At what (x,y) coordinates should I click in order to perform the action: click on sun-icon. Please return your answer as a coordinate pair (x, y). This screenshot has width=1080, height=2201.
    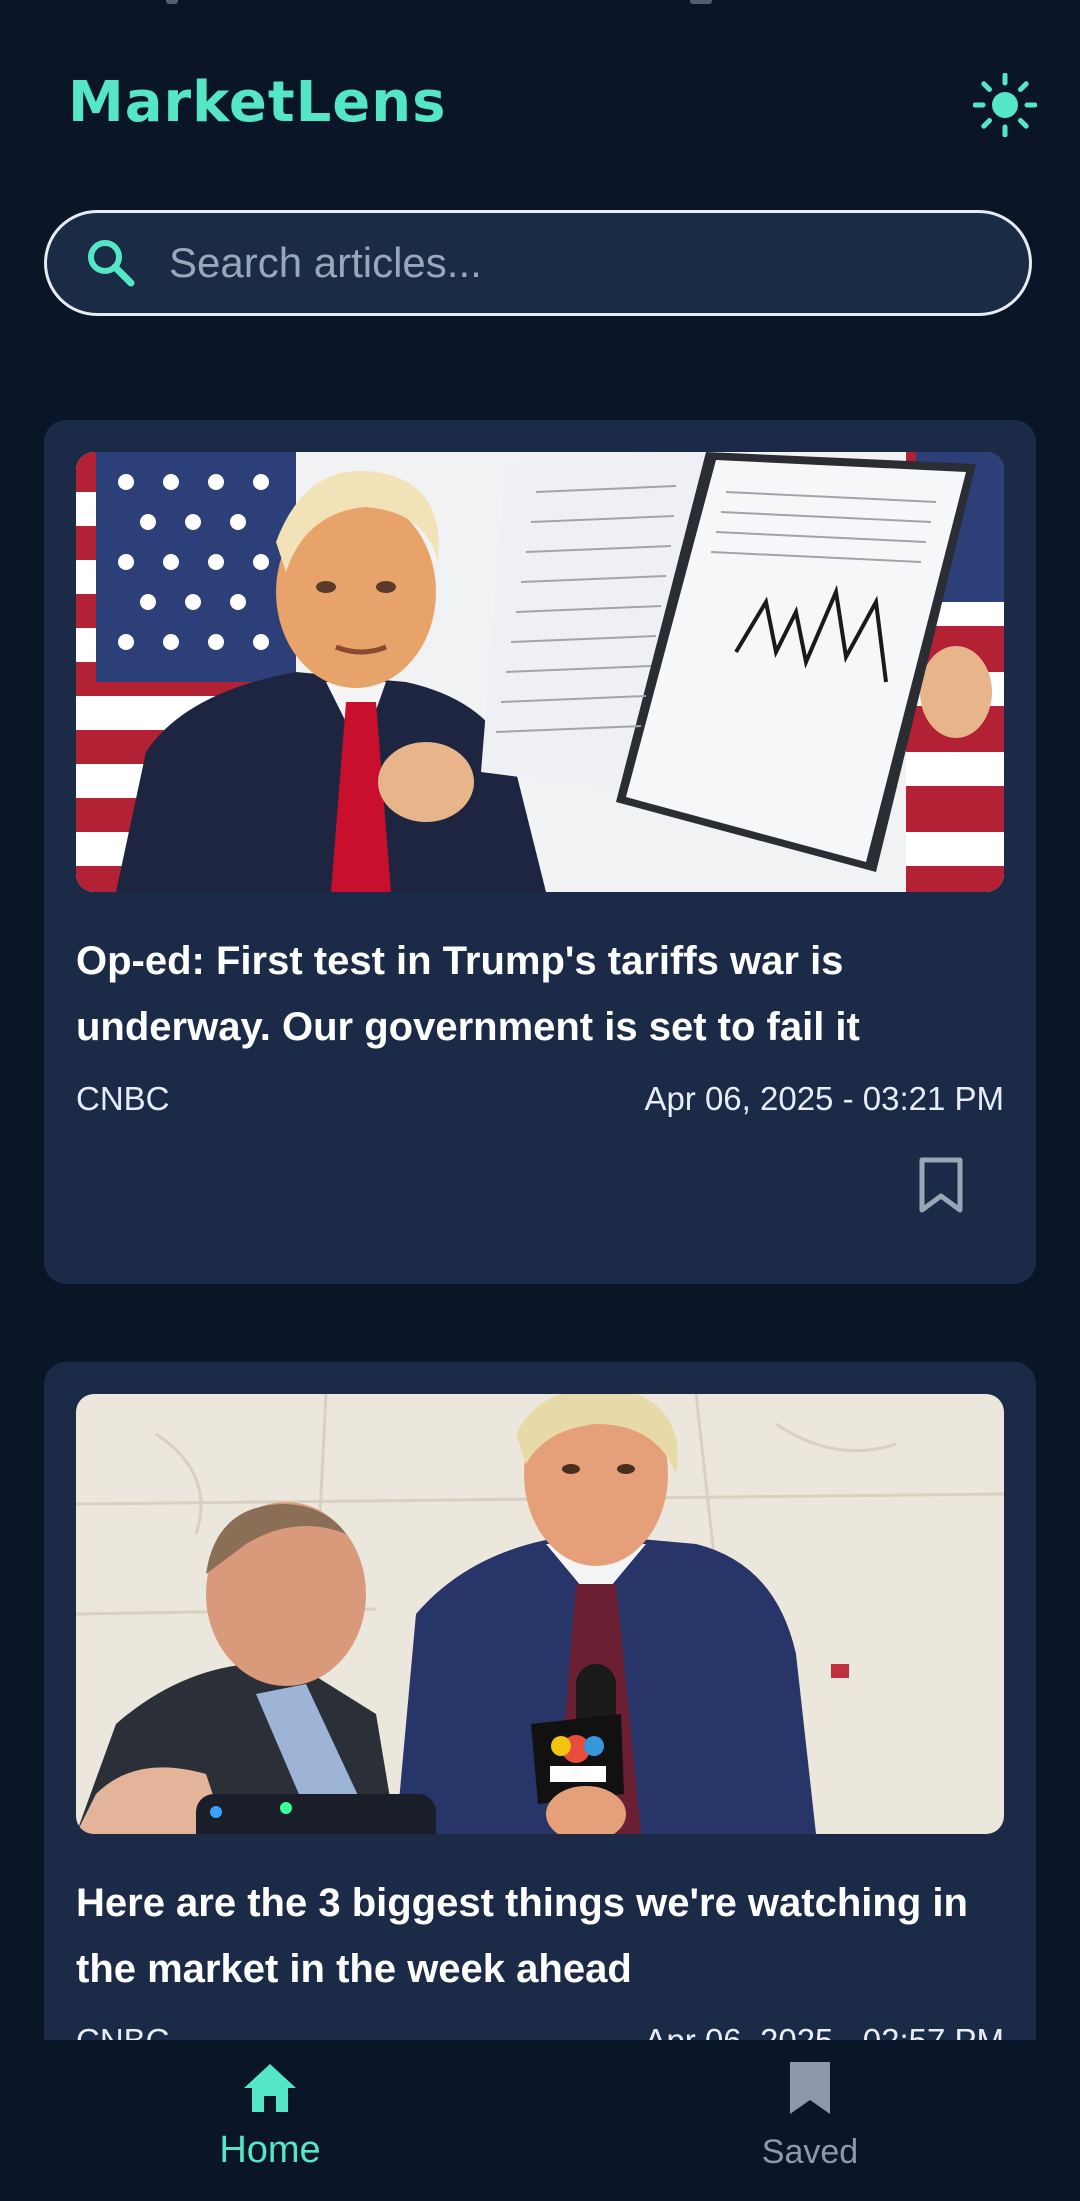
    Looking at the image, I should click on (1005, 105).